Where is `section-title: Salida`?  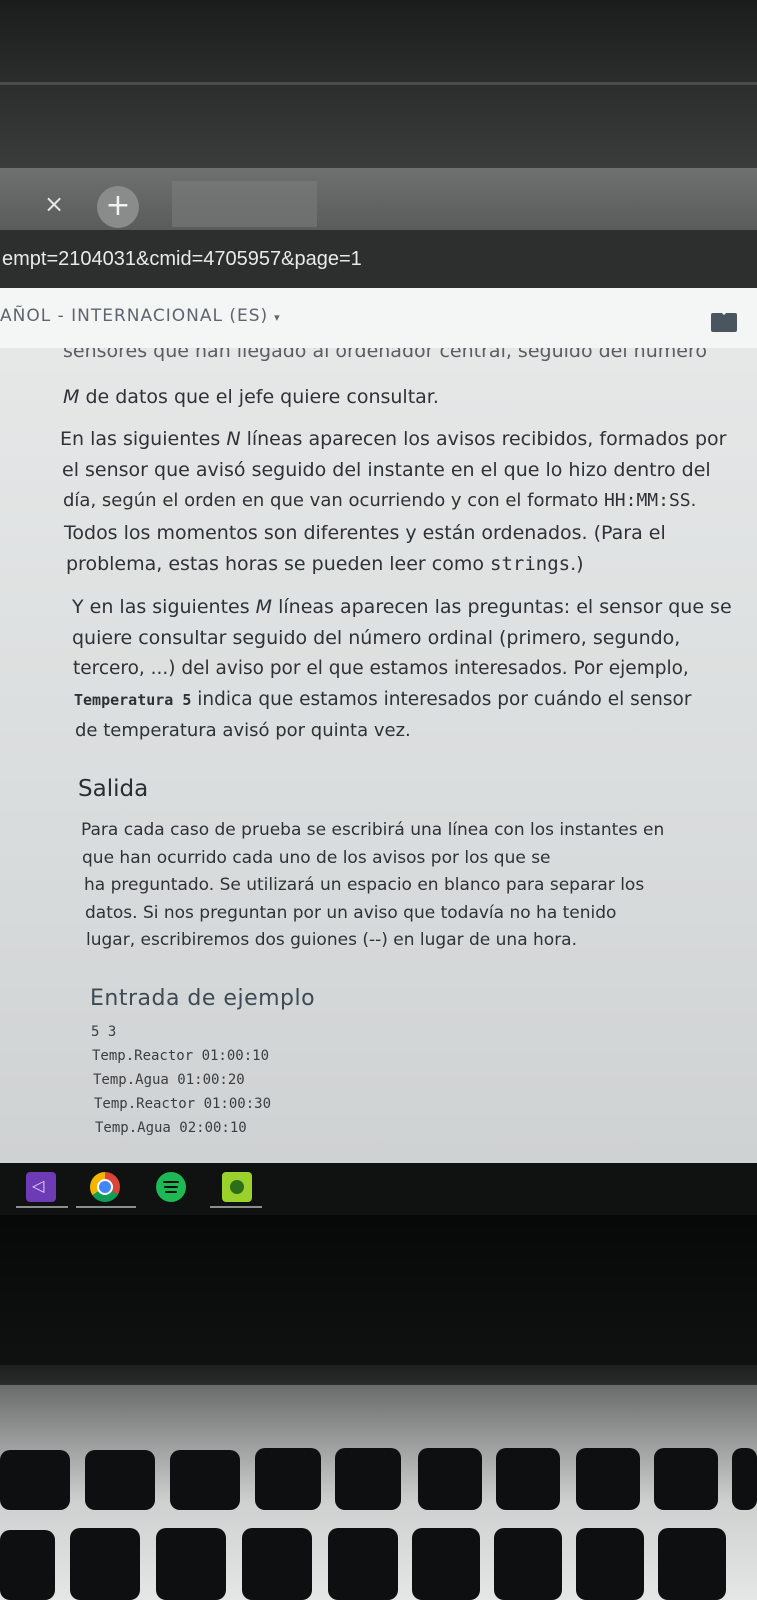 section-title: Salida is located at coordinates (113, 789).